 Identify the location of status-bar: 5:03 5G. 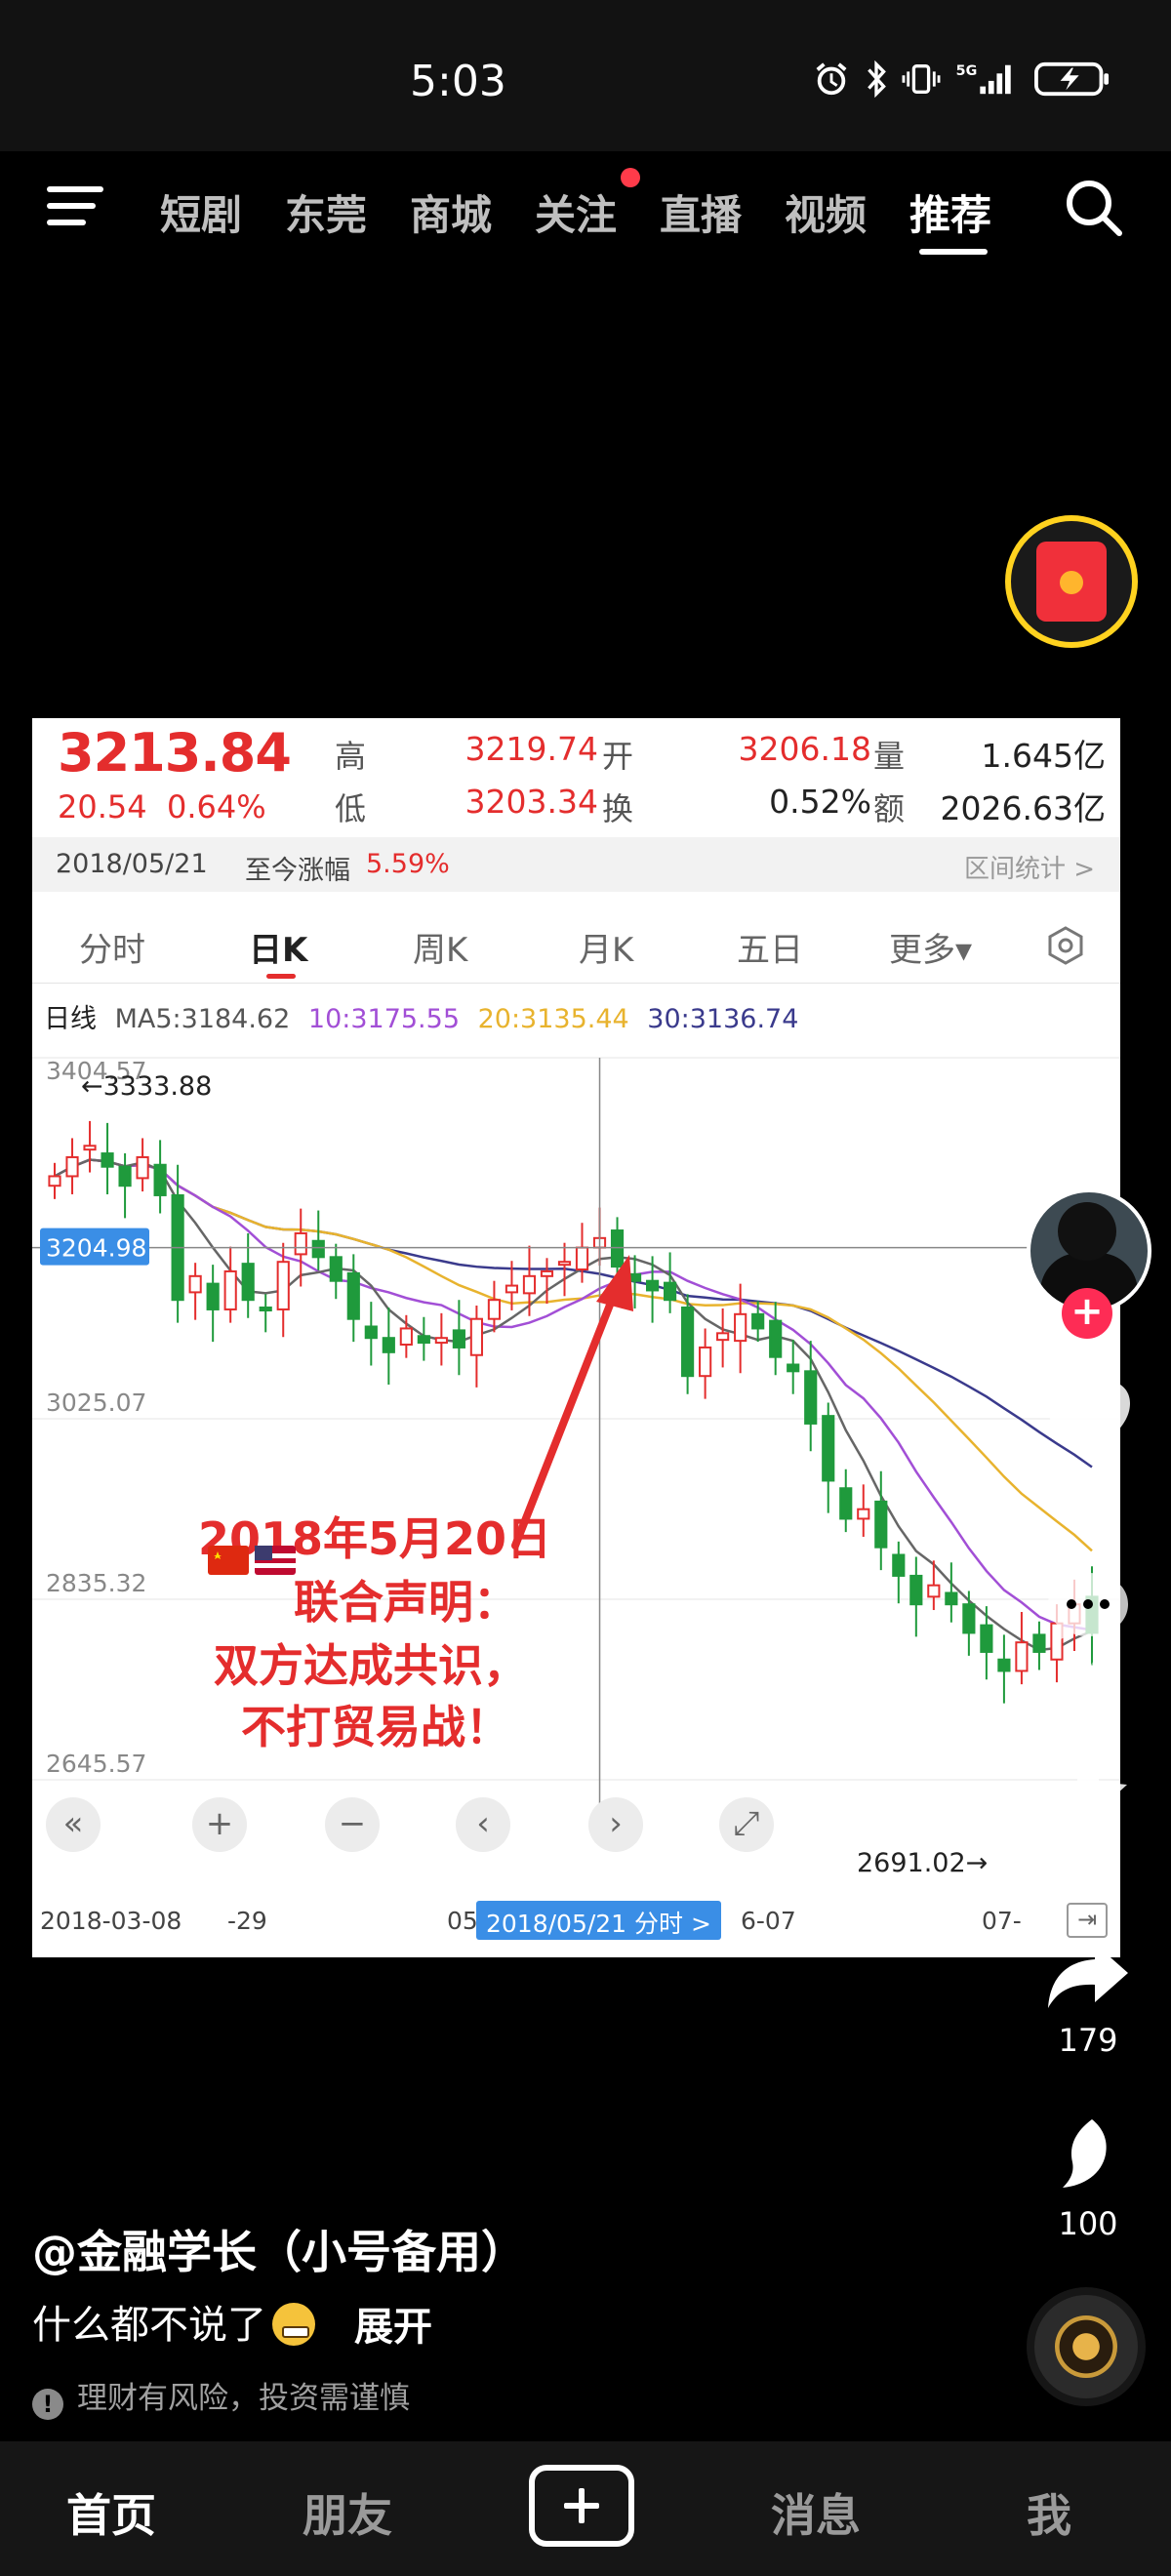
(585, 75).